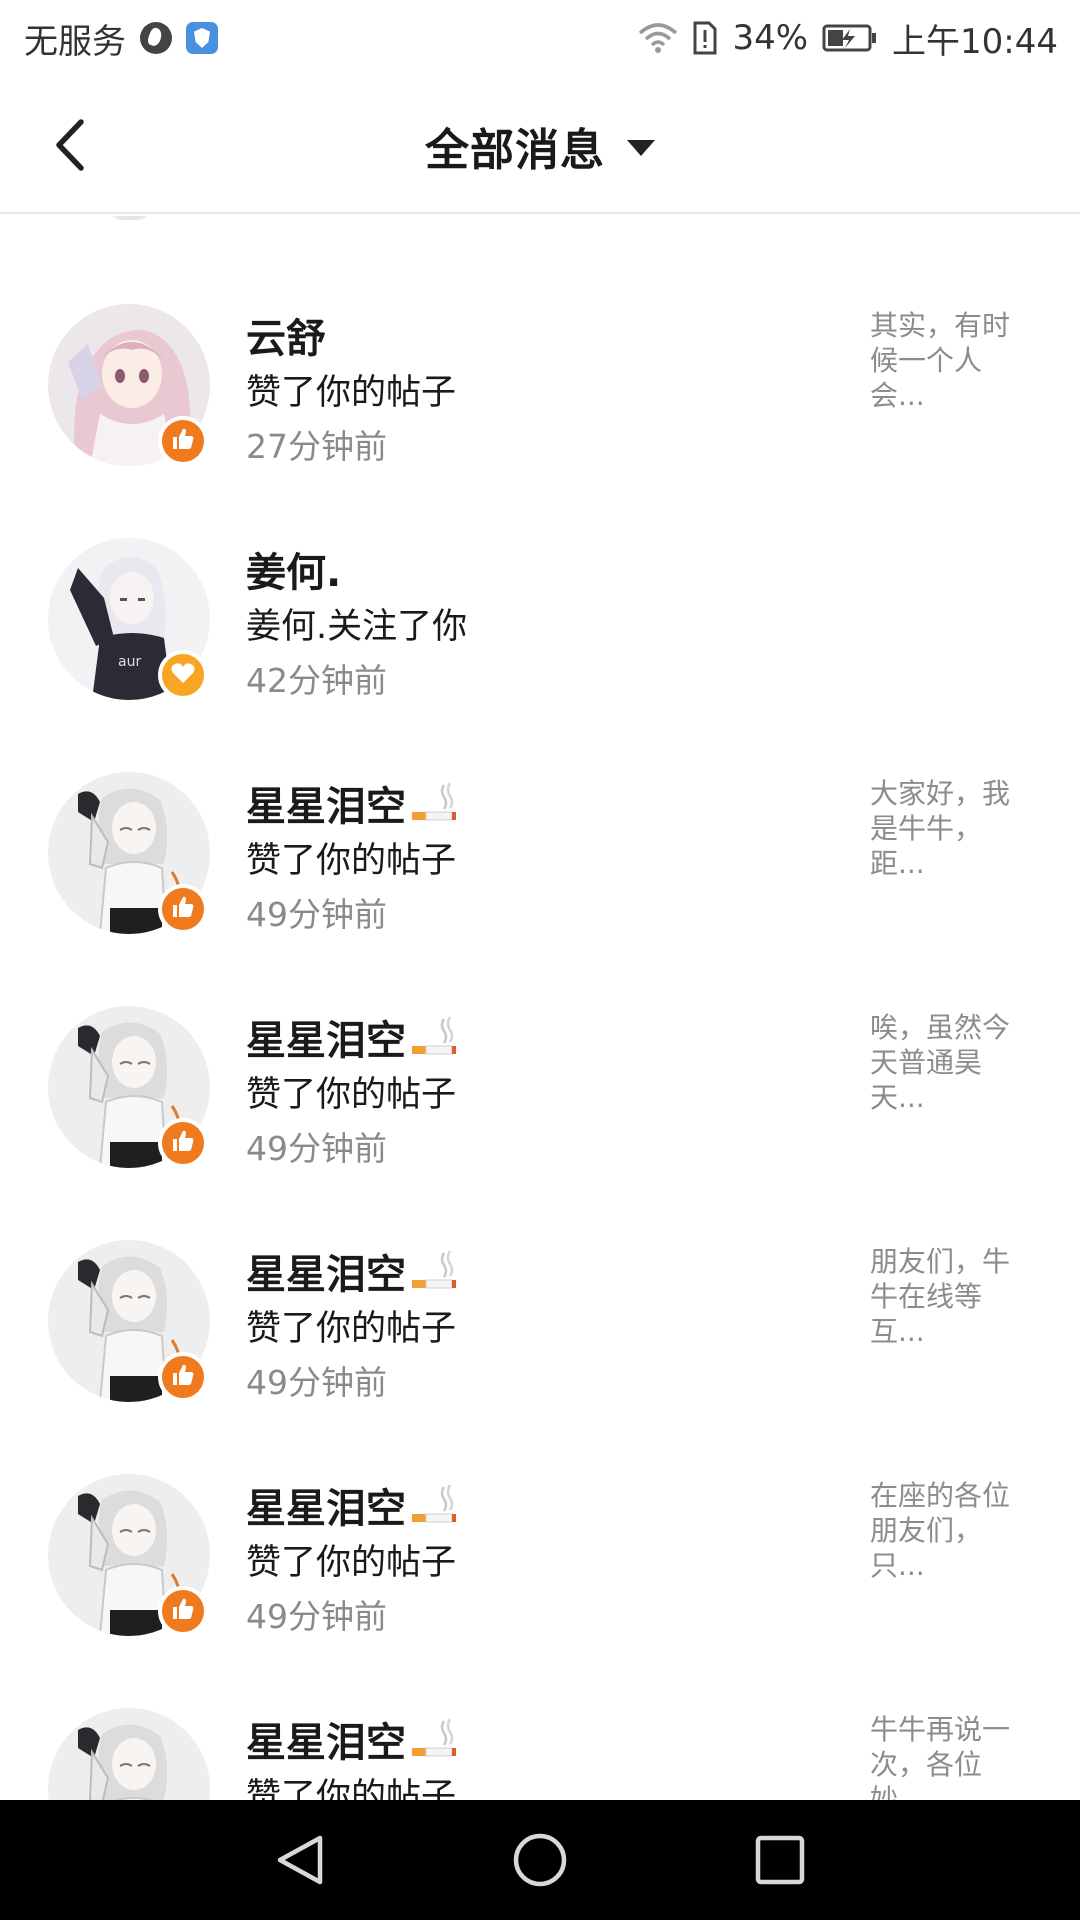 The image size is (1080, 1920). I want to click on globe-icon, so click(156, 38).